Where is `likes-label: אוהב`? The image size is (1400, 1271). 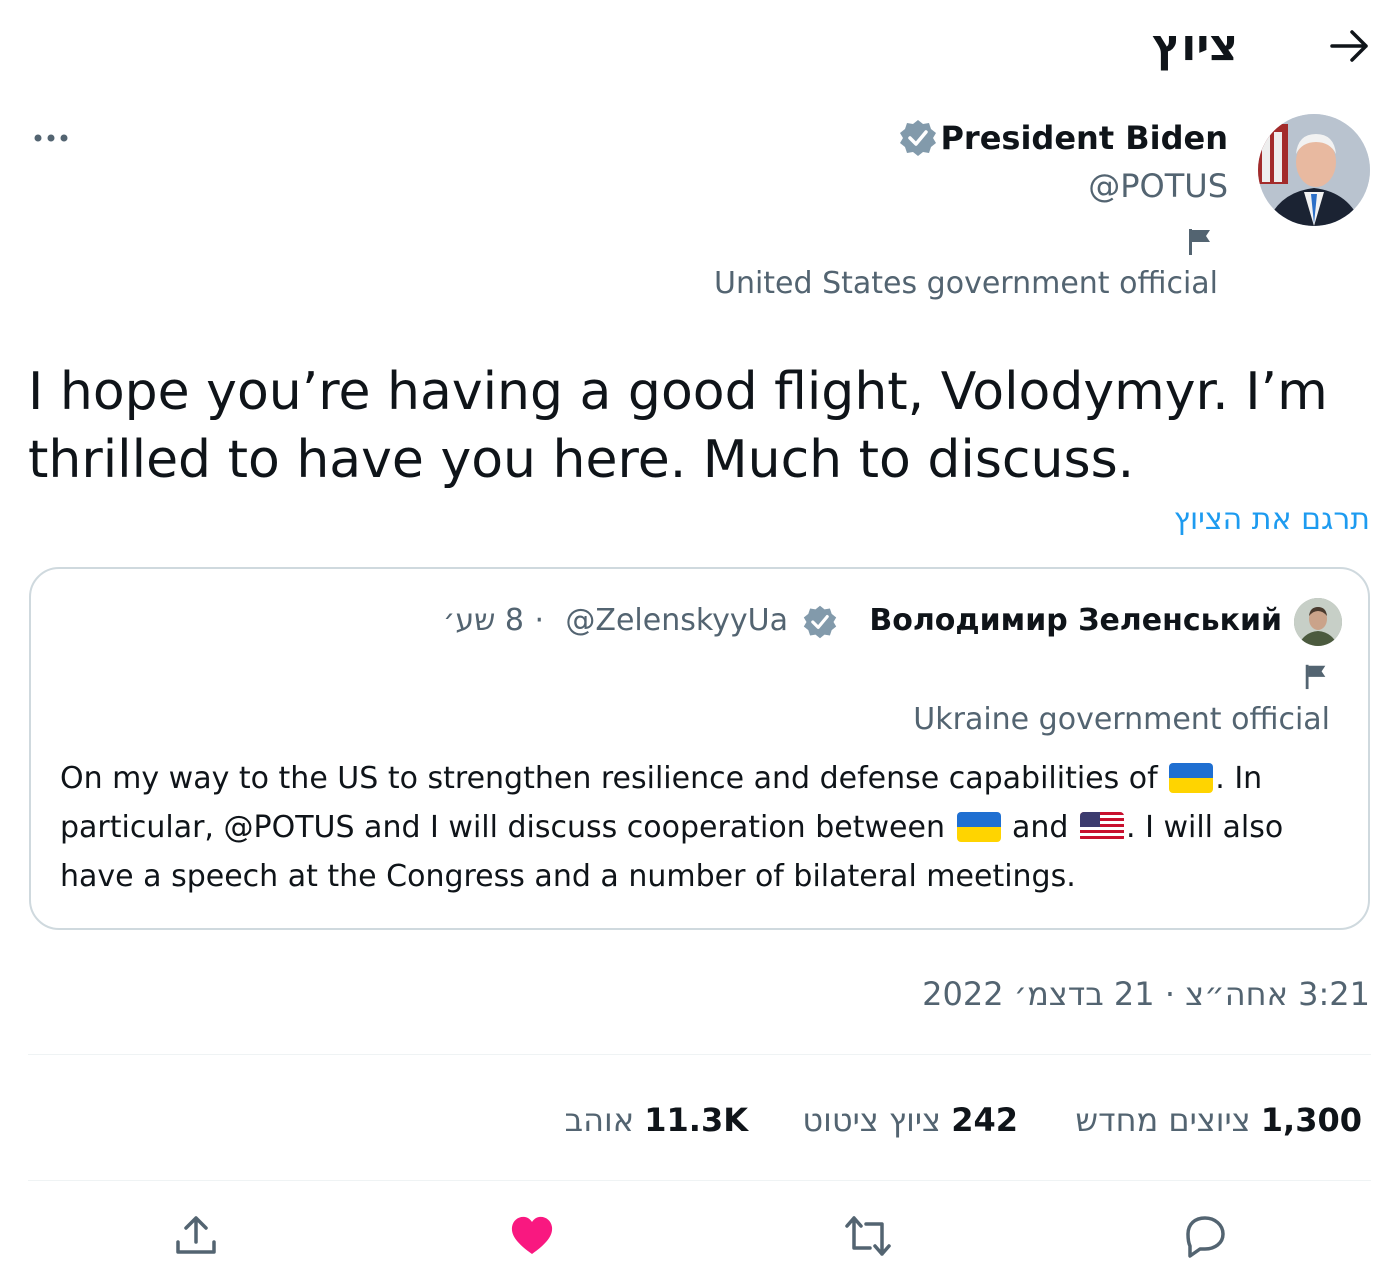 likes-label: אוהב is located at coordinates (599, 1120).